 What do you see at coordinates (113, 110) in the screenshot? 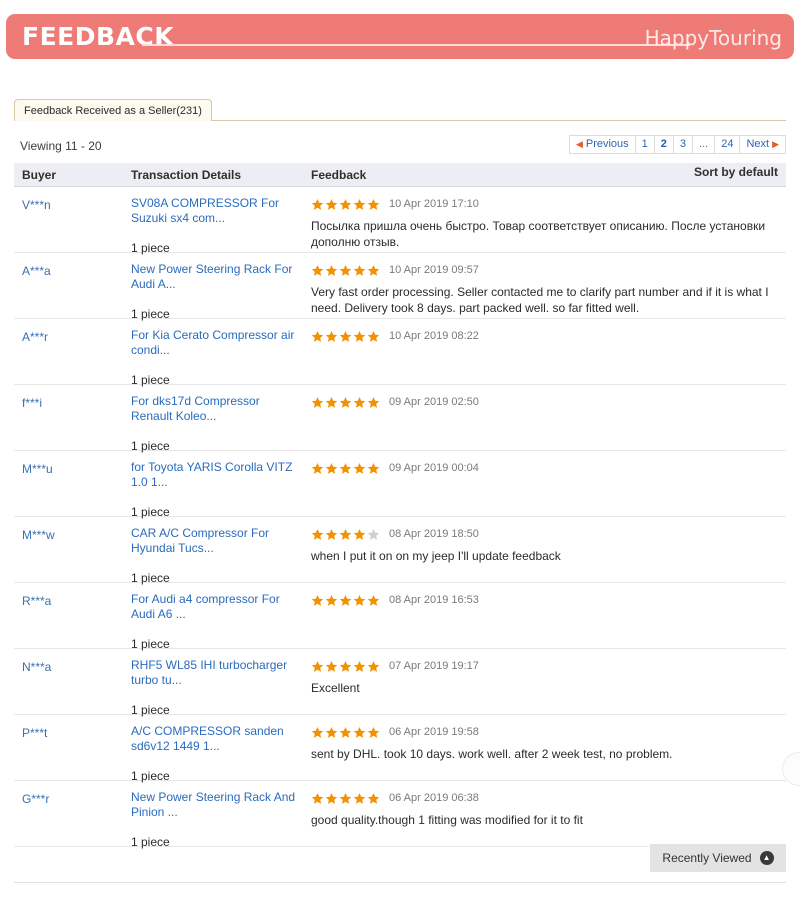
I see `tab-feedback-received-as-seller: Feedback Received as a Seller(231)` at bounding box center [113, 110].